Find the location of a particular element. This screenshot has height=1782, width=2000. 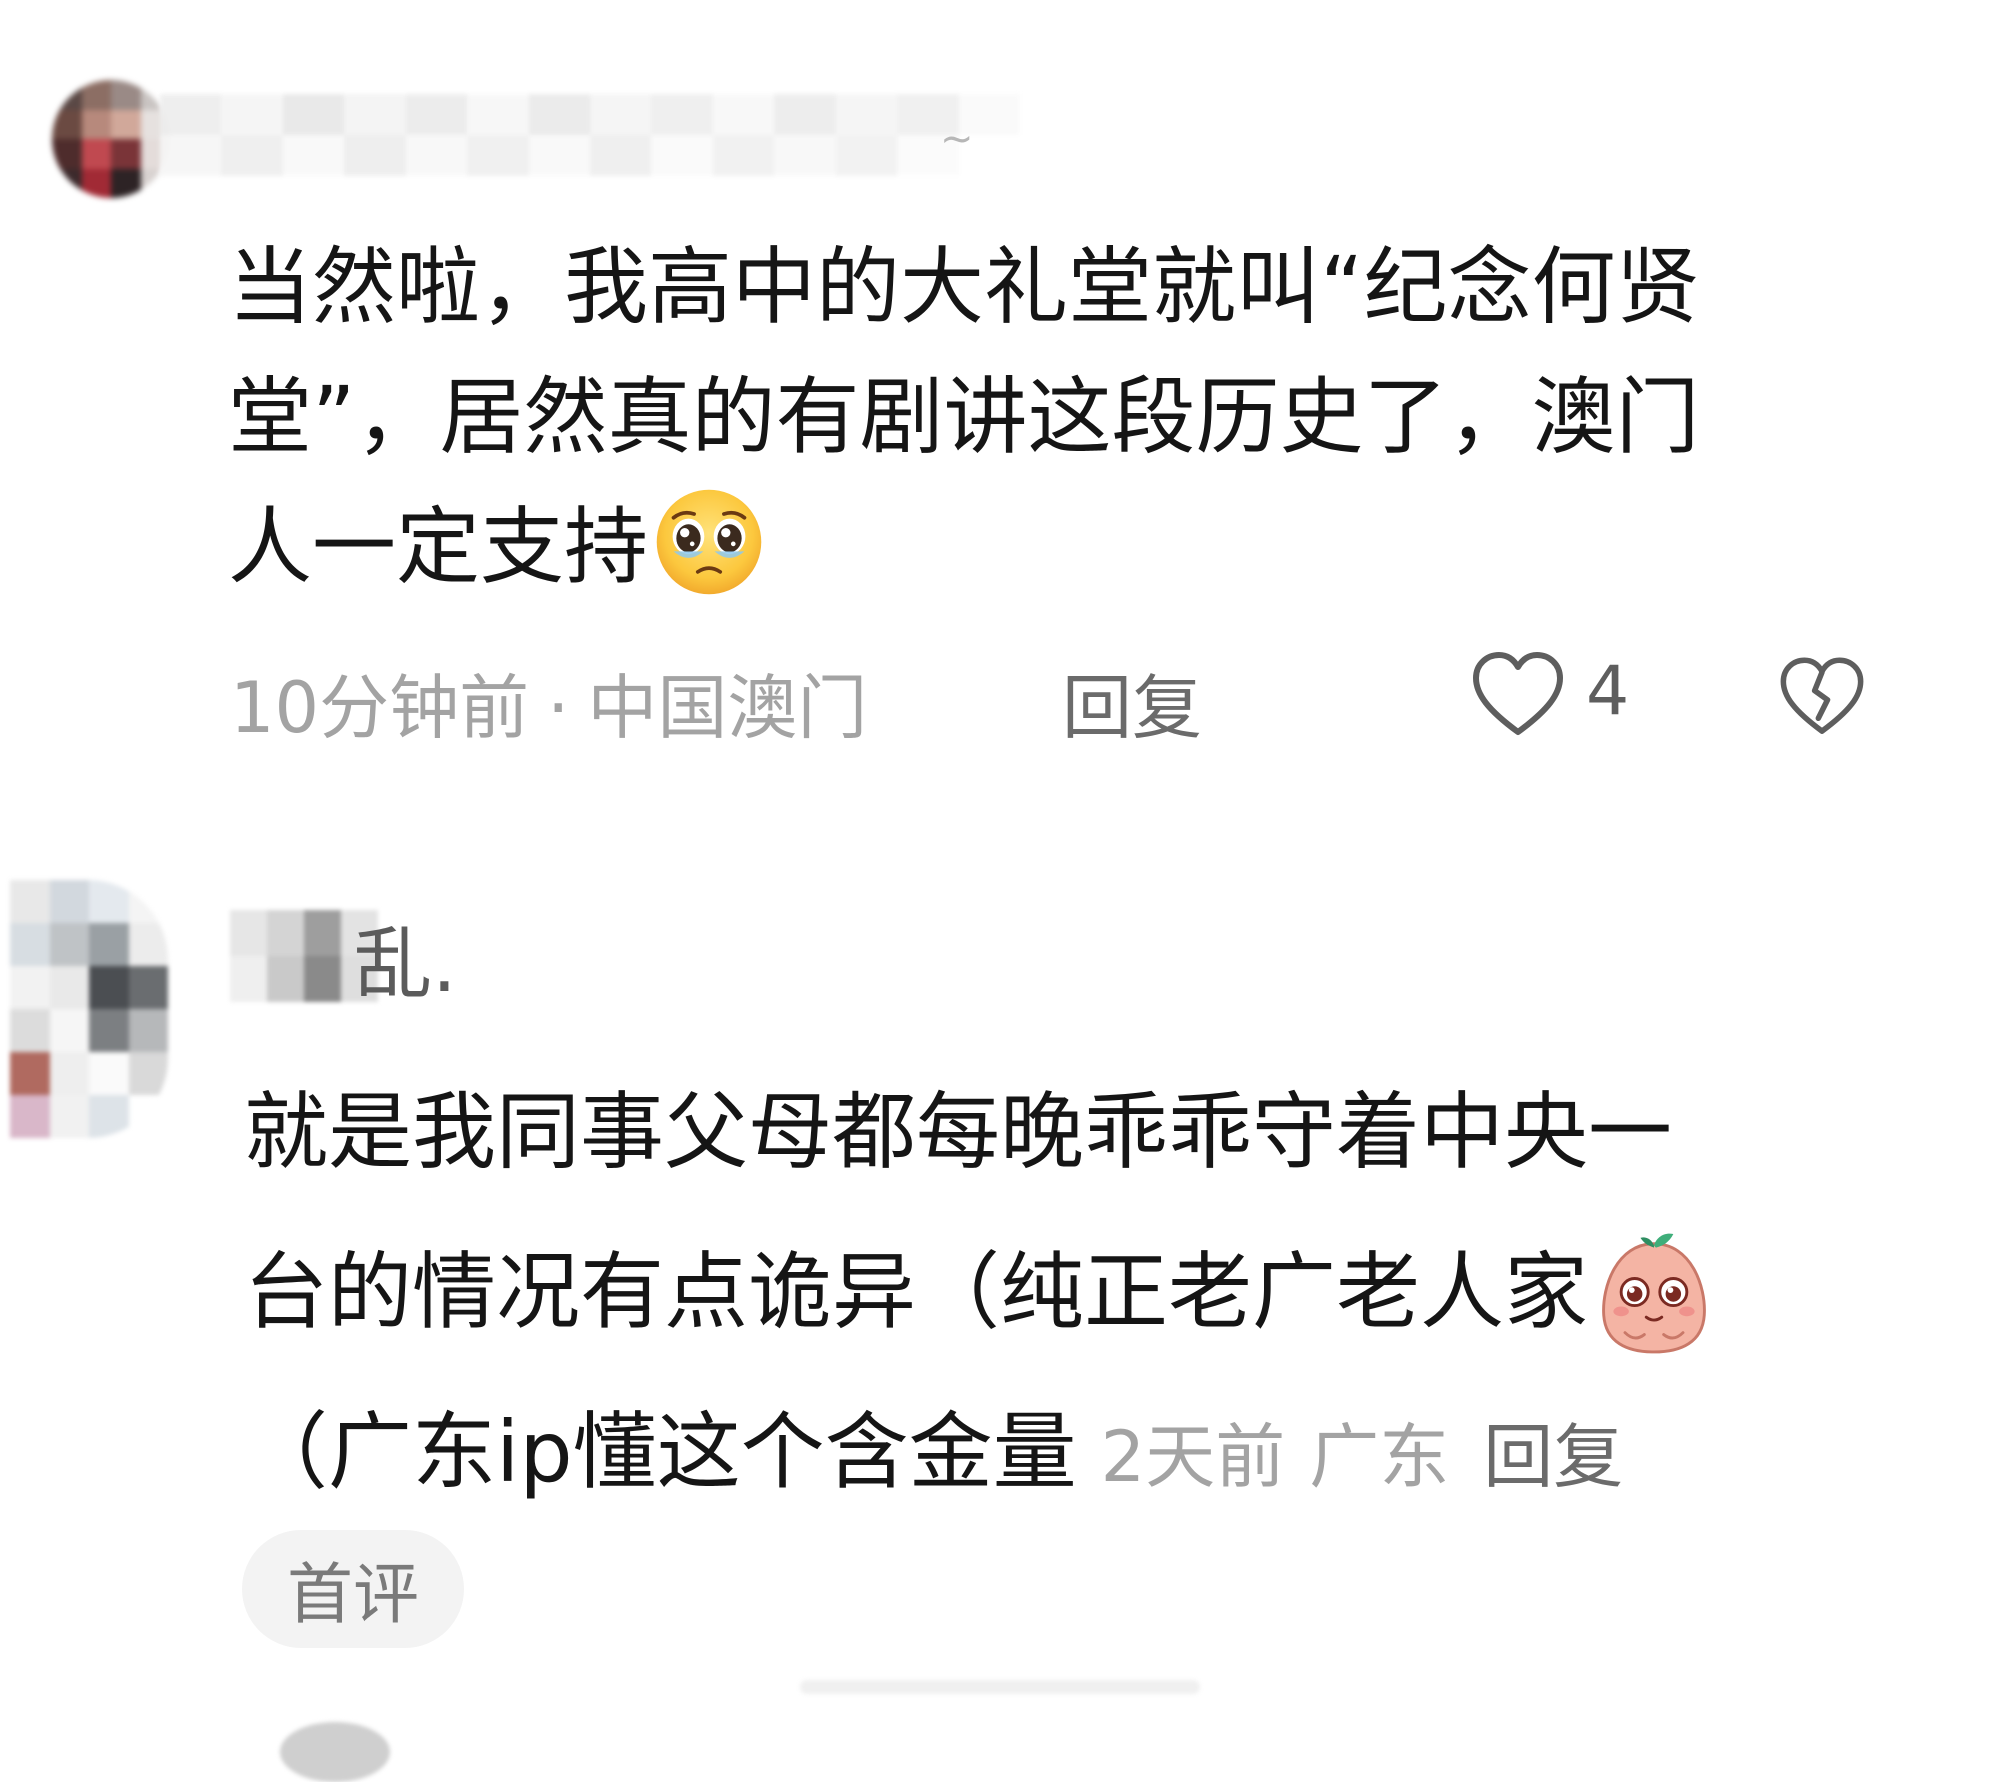

comment-meta: 10分钟前 · 中国澳门 is located at coordinates (548, 702).